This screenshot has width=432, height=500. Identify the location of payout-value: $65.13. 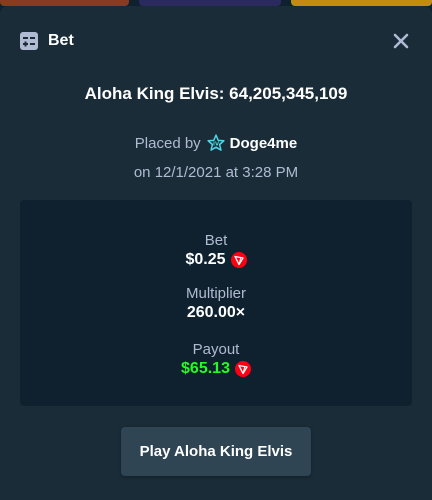
(205, 368).